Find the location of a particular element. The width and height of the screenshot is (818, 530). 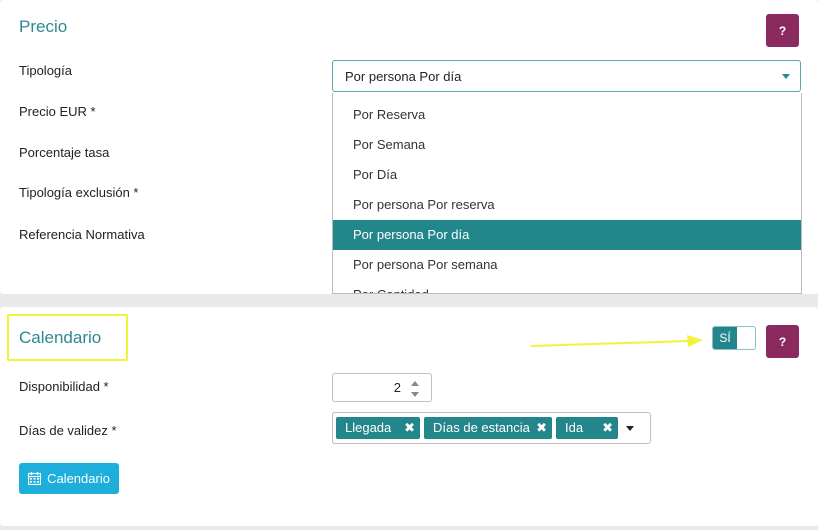

disponibilidad-stepper: 2 is located at coordinates (382, 387).